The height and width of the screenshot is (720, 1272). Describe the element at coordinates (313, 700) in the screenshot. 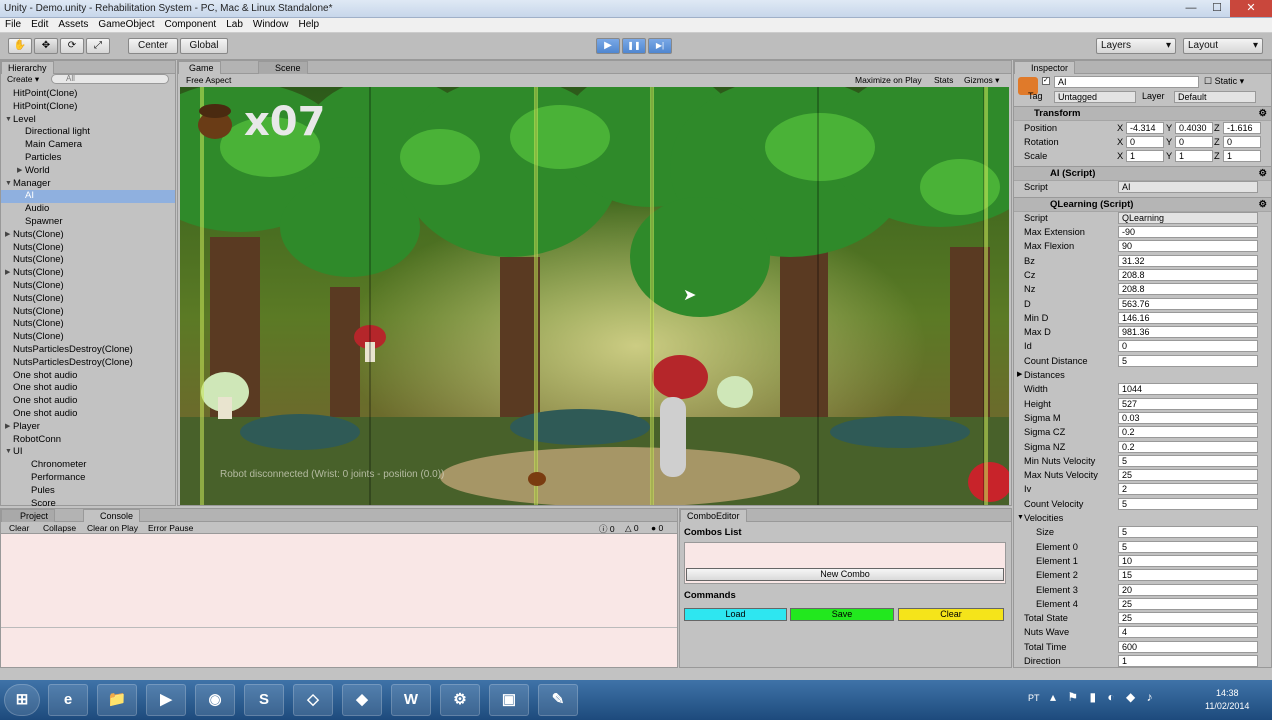

I see `taskbar-app-icon: ◇` at that location.